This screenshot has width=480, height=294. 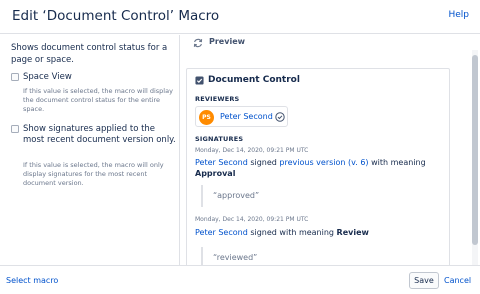 I want to click on signature-action: signed with meaning, so click(x=292, y=232).